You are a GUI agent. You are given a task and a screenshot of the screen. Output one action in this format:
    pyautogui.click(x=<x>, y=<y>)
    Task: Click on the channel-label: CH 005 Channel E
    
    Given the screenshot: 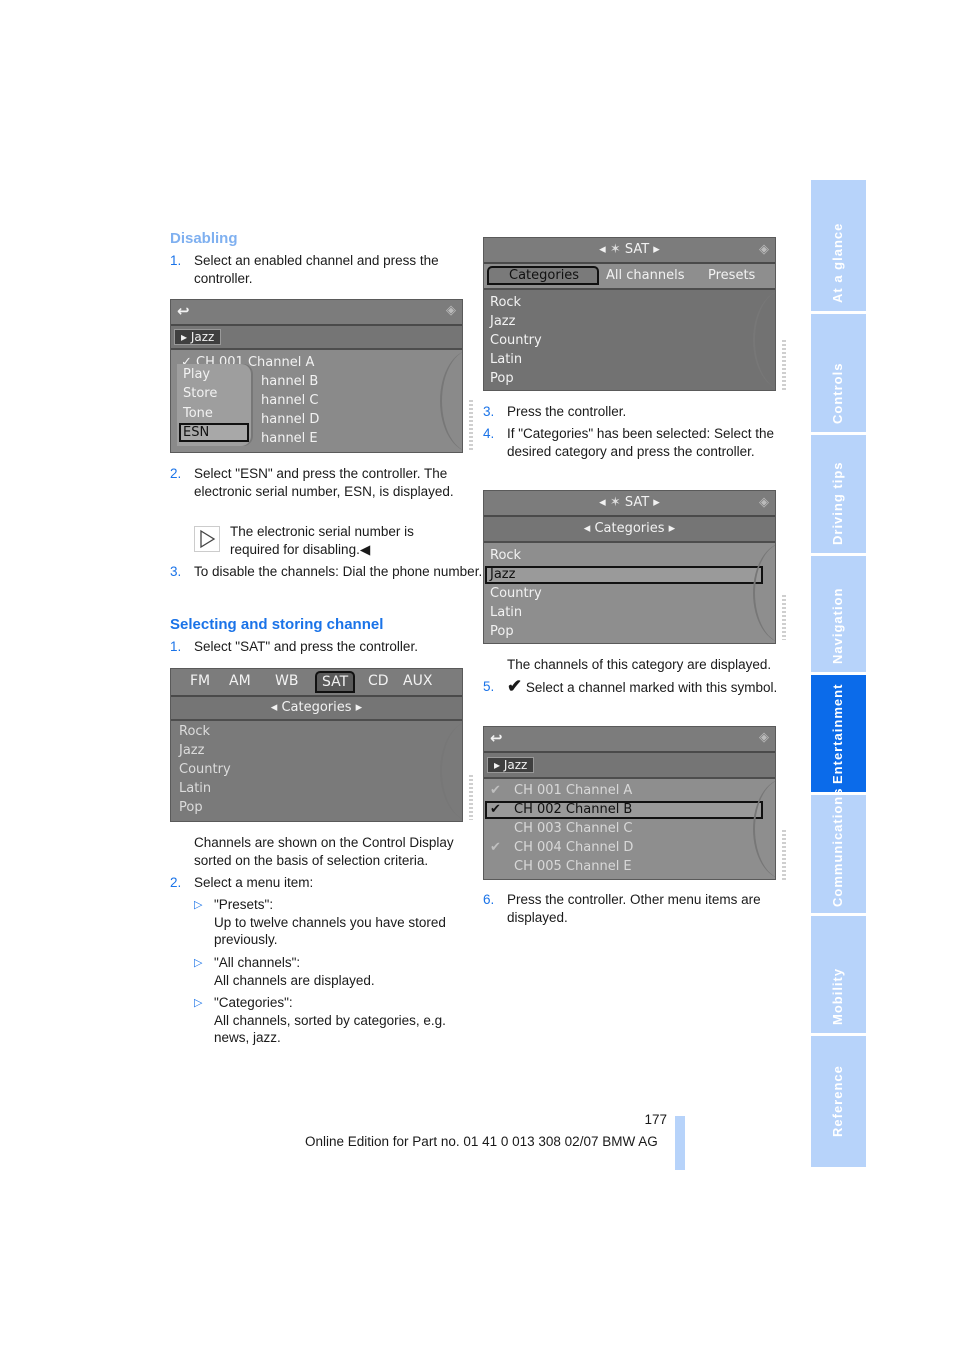 What is the action you would take?
    pyautogui.click(x=573, y=866)
    